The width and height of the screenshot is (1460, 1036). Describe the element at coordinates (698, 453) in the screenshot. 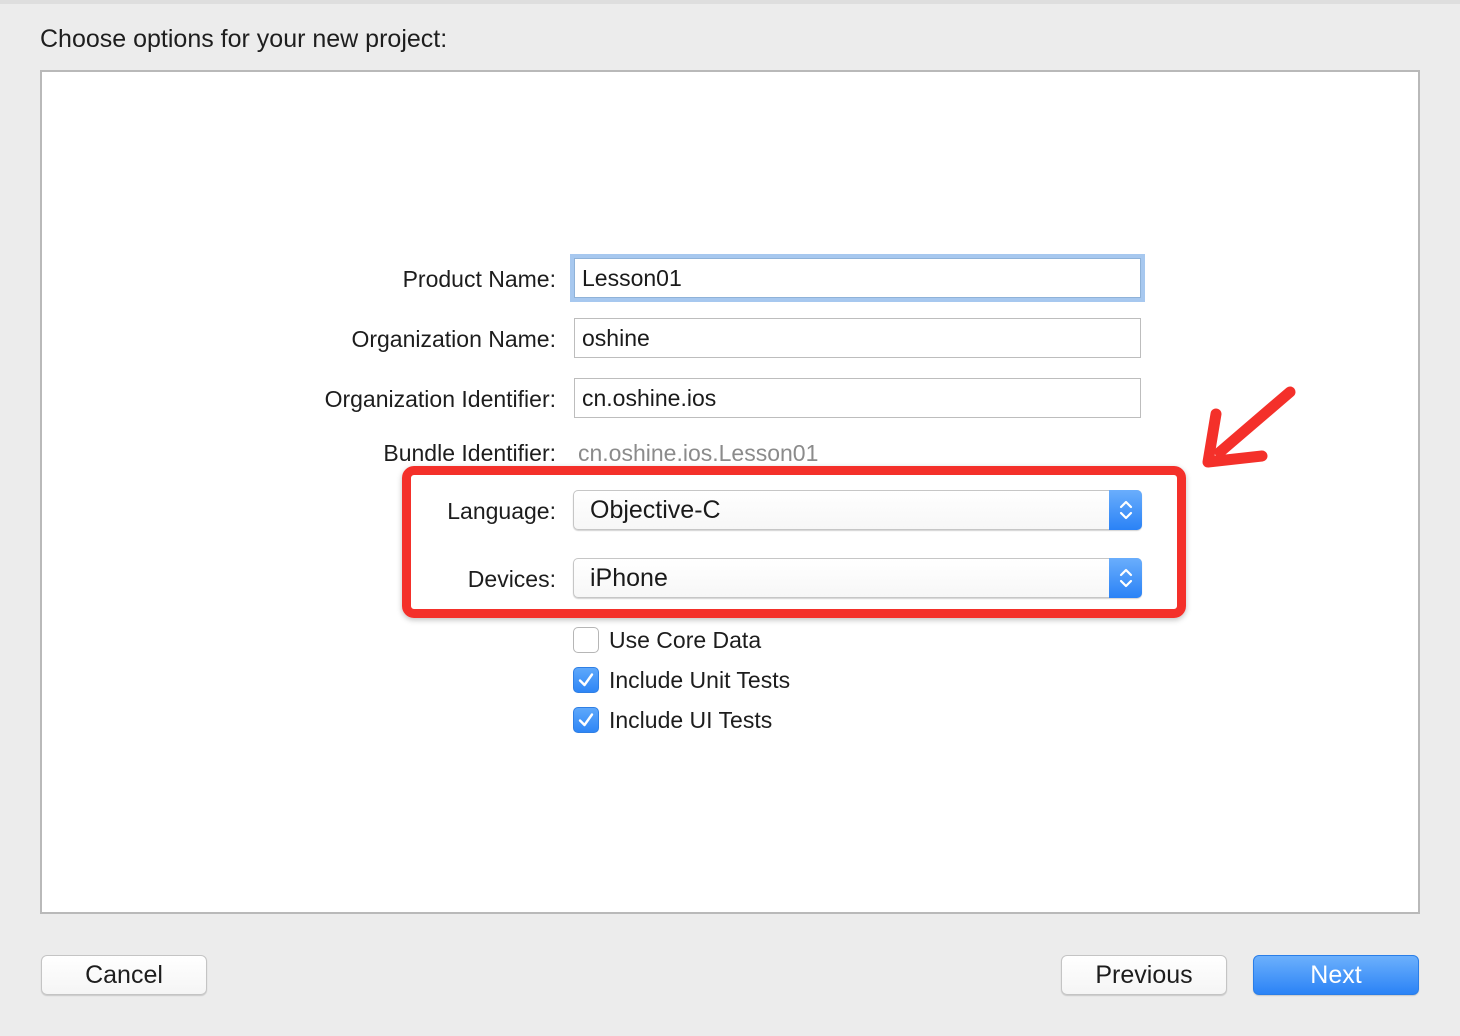

I see `bundle-identifier-value: cn.oshine.ios.Lesson01` at that location.